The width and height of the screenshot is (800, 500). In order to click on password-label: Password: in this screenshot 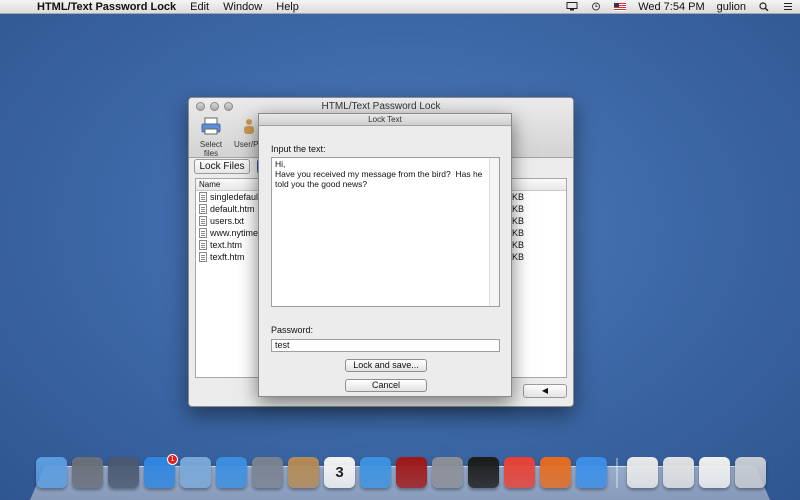, I will do `click(292, 330)`.